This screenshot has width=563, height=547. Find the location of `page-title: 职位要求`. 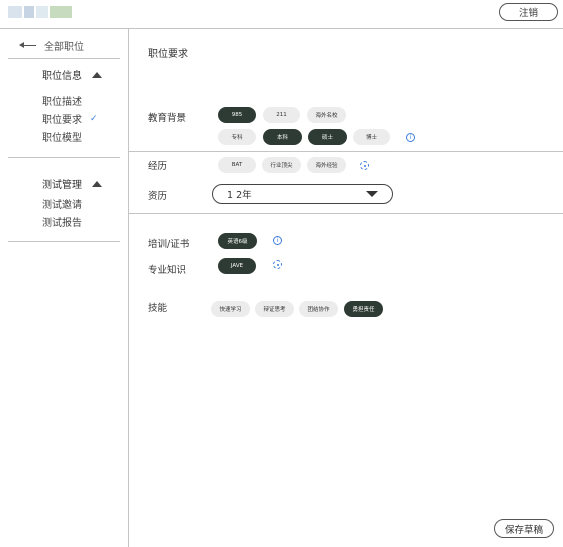

page-title: 职位要求 is located at coordinates (168, 54).